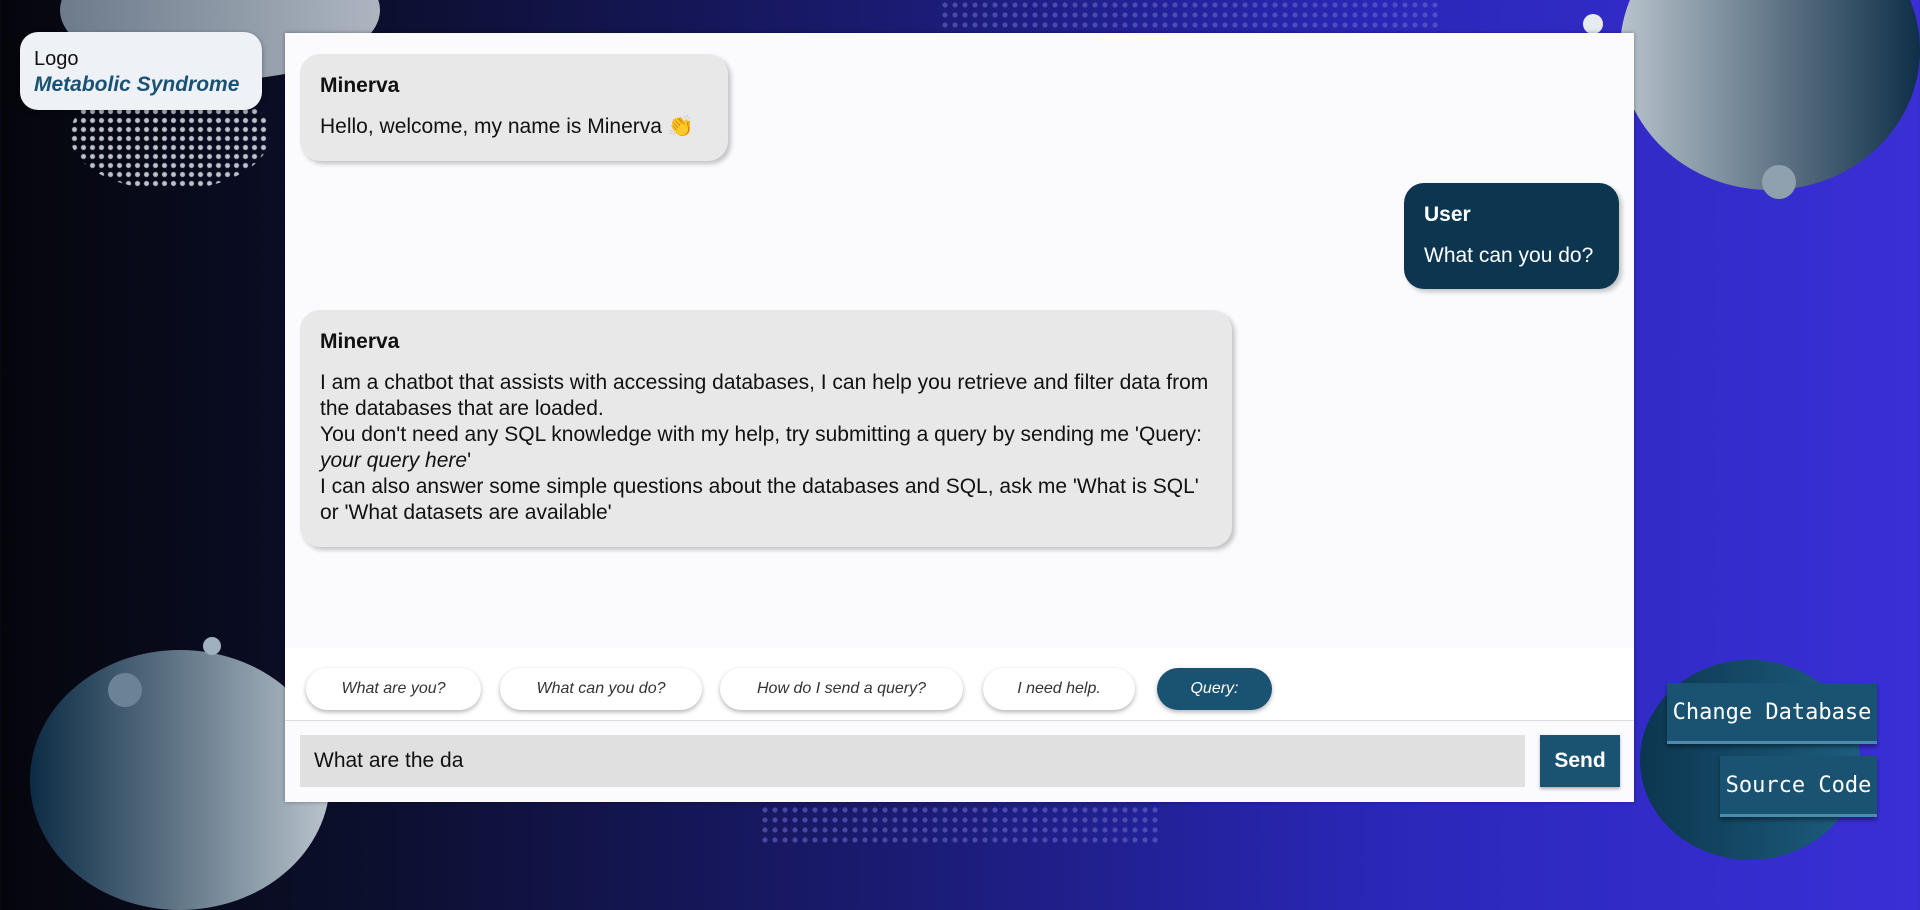 The height and width of the screenshot is (910, 1920). Describe the element at coordinates (1214, 689) in the screenshot. I see `suggestion-chip-query: Query:` at that location.